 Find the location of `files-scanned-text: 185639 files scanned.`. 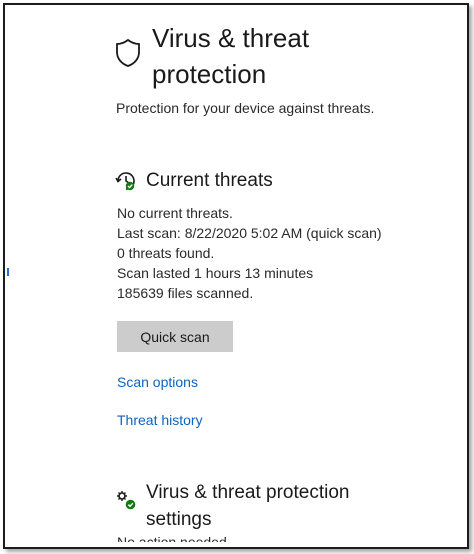

files-scanned-text: 185639 files scanned. is located at coordinates (185, 293).